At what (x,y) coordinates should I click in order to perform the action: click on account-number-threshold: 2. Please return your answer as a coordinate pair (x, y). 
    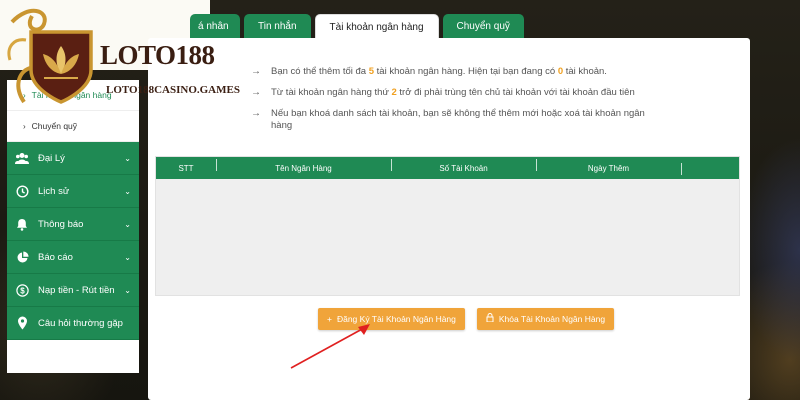
    Looking at the image, I should click on (394, 92).